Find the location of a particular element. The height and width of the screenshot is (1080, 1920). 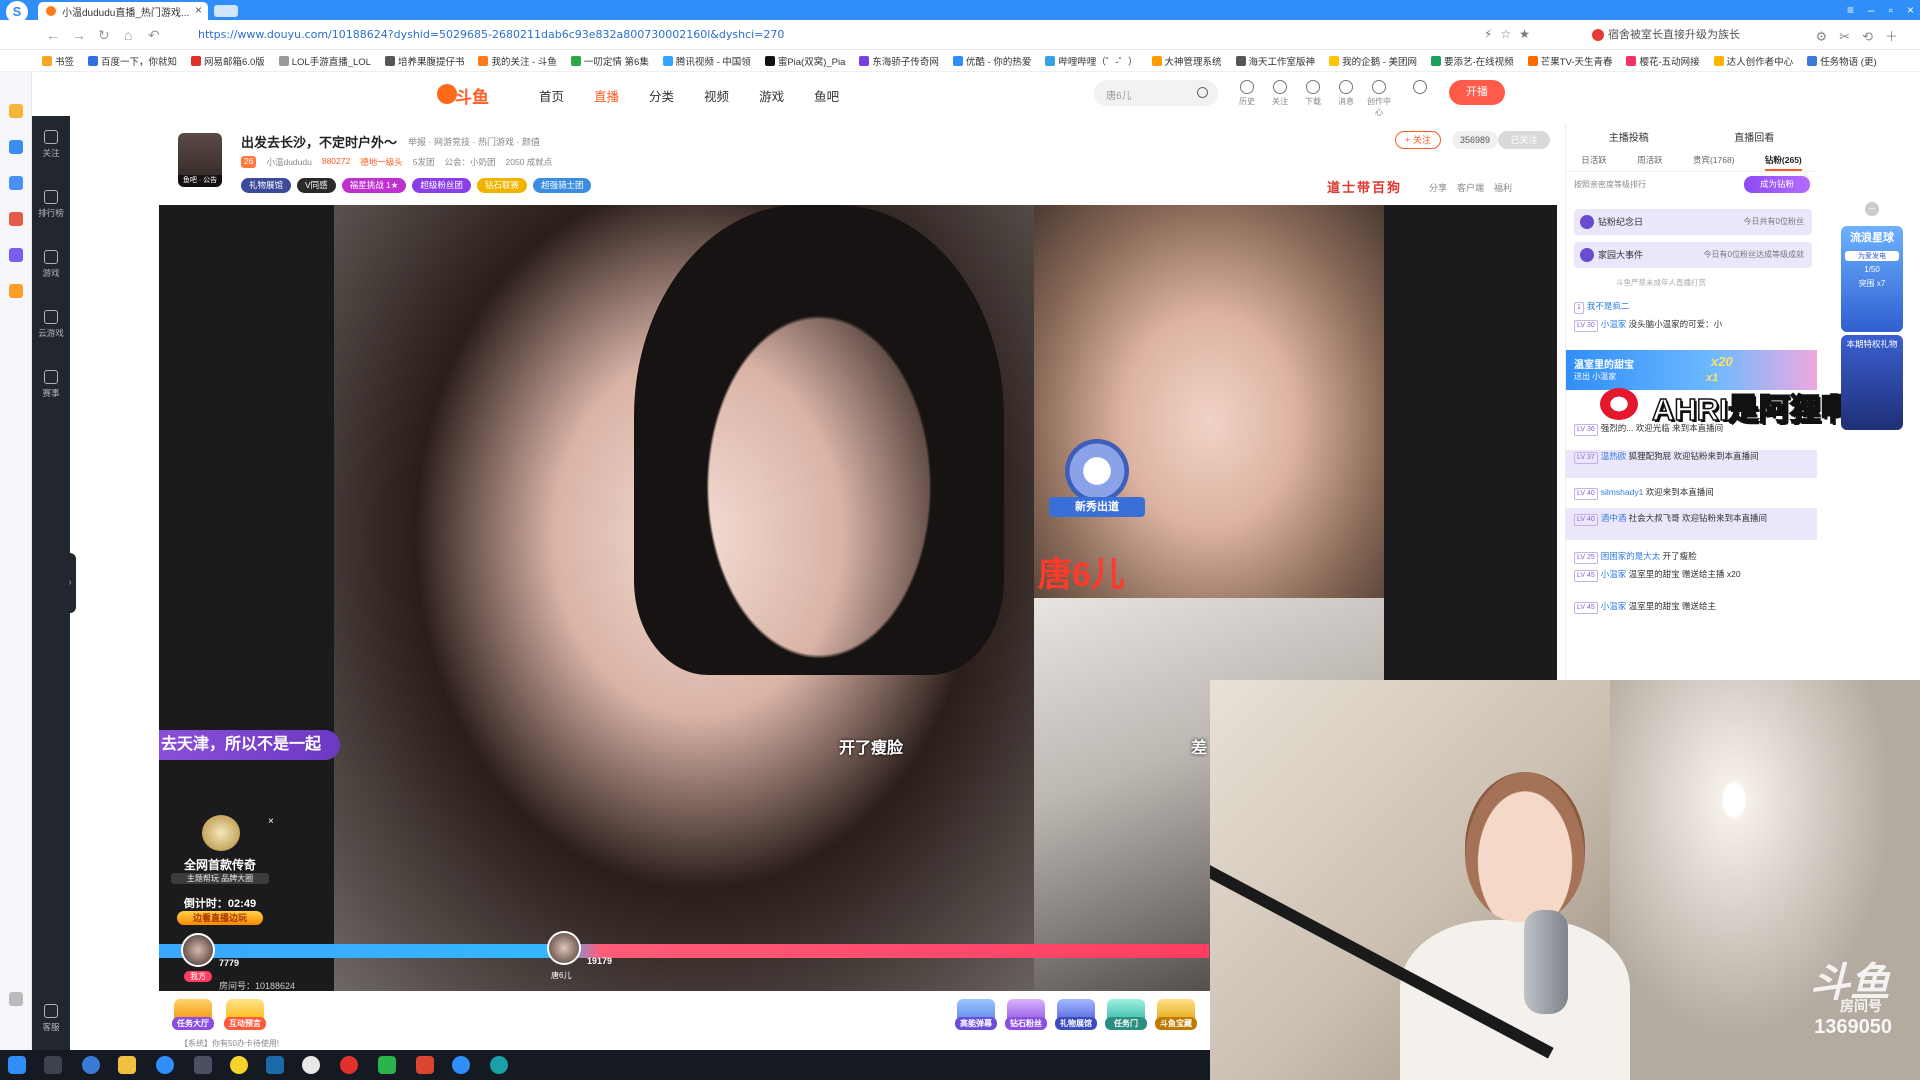

start-icon is located at coordinates (17, 1065).